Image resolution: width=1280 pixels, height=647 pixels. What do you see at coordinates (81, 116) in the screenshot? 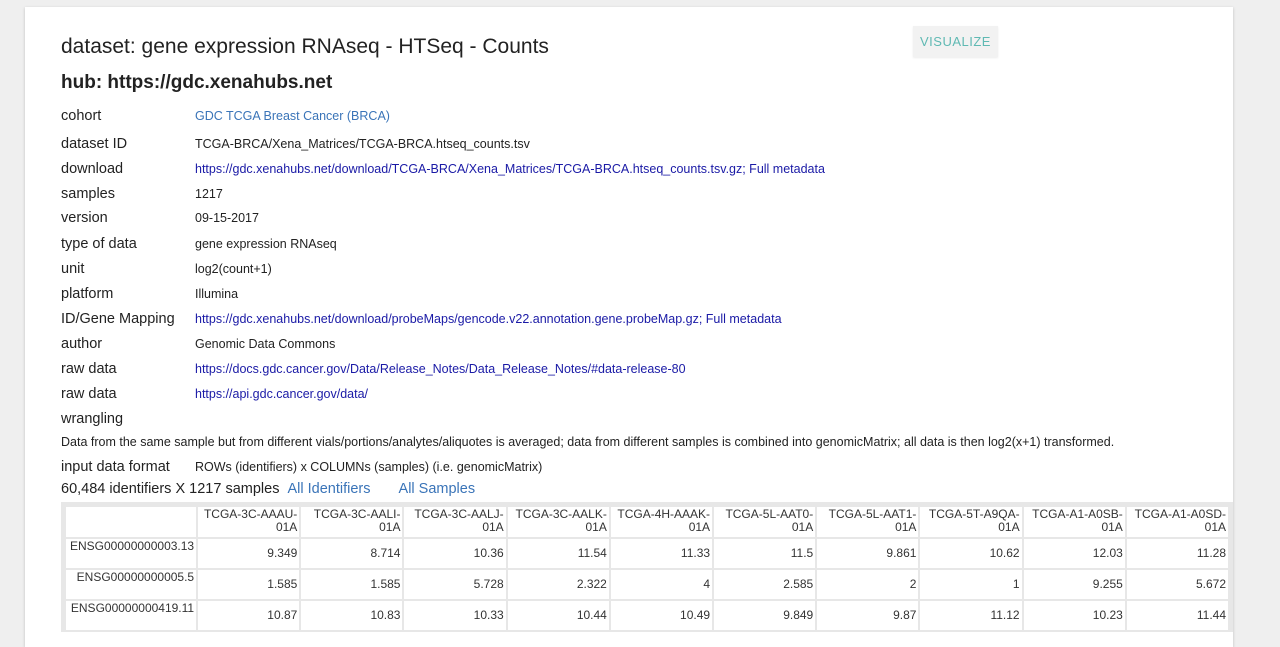
I see `meta-label: cohort` at bounding box center [81, 116].